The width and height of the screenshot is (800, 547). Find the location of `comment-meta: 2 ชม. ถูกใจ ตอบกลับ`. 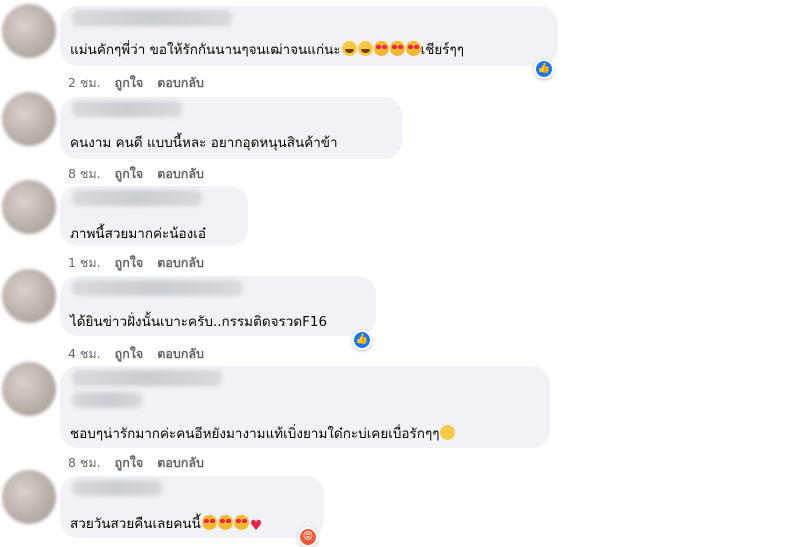

comment-meta: 2 ชม. ถูกใจ ตอบกลับ is located at coordinates (143, 83).